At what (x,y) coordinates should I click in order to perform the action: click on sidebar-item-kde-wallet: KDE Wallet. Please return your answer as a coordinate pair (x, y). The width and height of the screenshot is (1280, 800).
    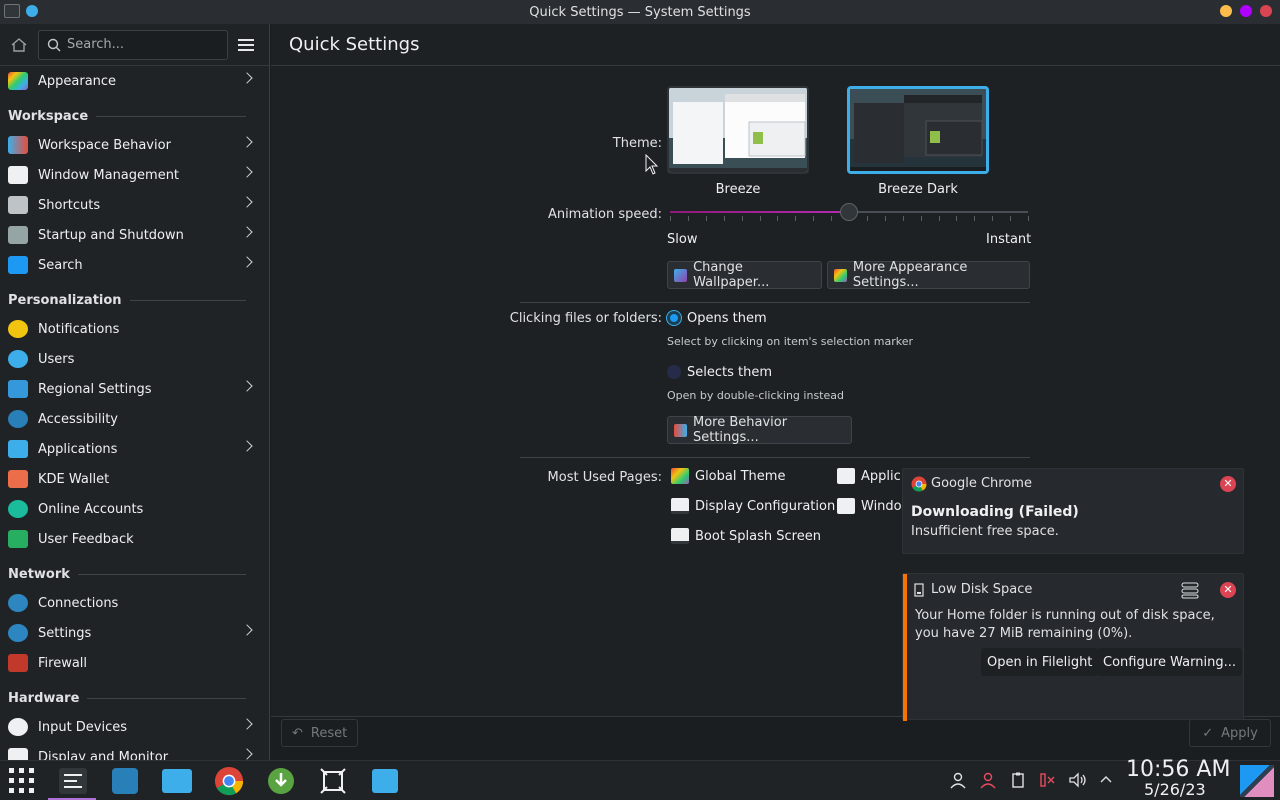
    Looking at the image, I should click on (134, 479).